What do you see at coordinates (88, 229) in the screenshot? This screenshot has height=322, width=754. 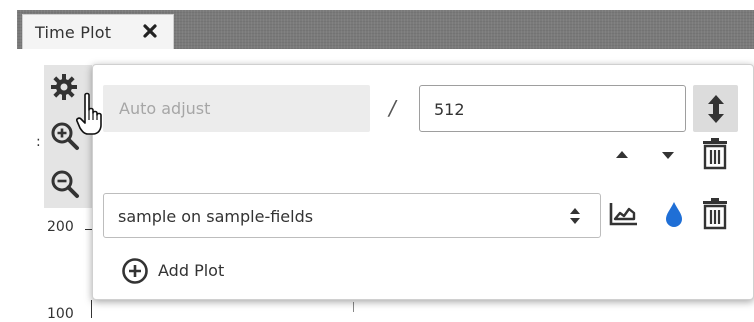 I see `y-tick-mark` at bounding box center [88, 229].